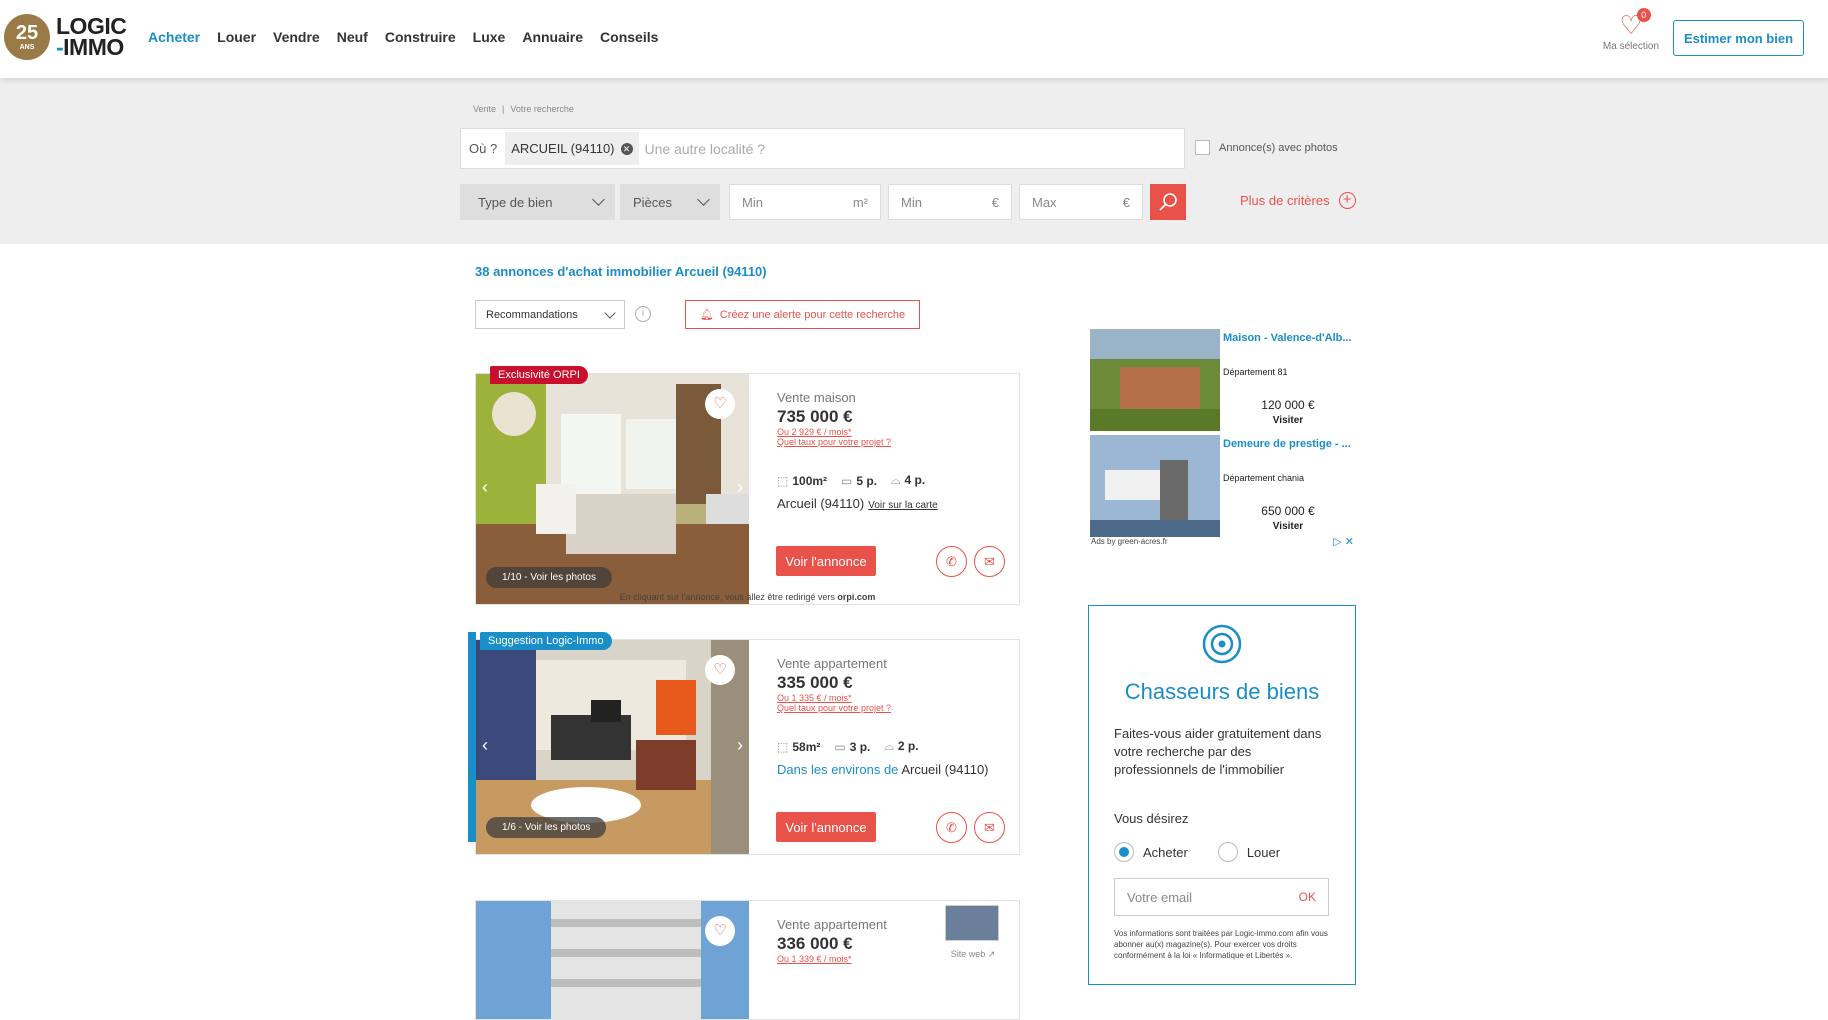  I want to click on listing-photo: ‹ › ♡ 1/10 - Voir les photos, so click(612, 489).